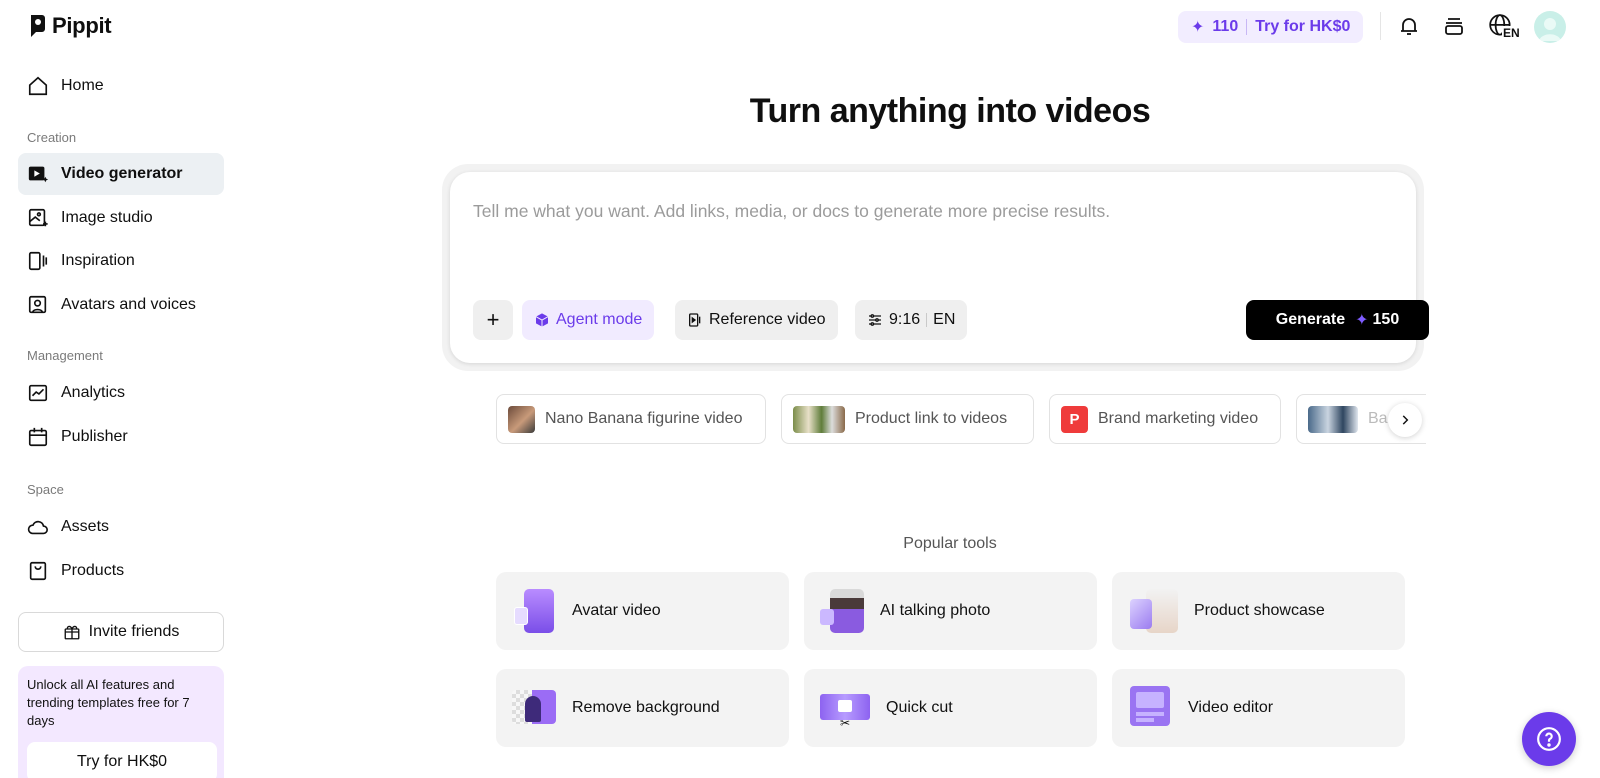 The width and height of the screenshot is (1600, 778). I want to click on tool-label: AI talking photo, so click(935, 610).